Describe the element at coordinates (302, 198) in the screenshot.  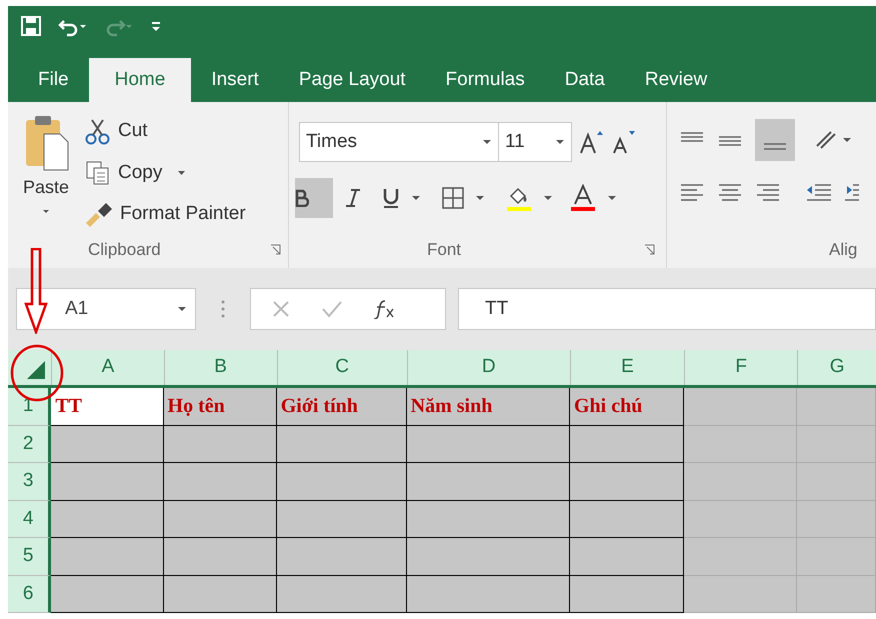
I see `bold-icon` at that location.